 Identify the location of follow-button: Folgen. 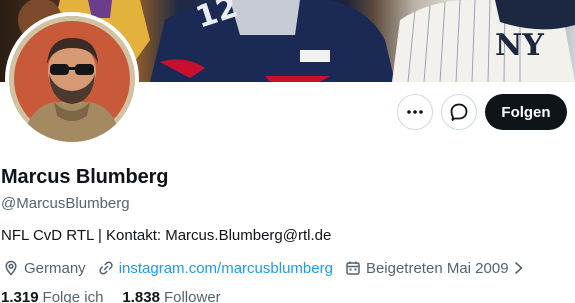
(526, 112).